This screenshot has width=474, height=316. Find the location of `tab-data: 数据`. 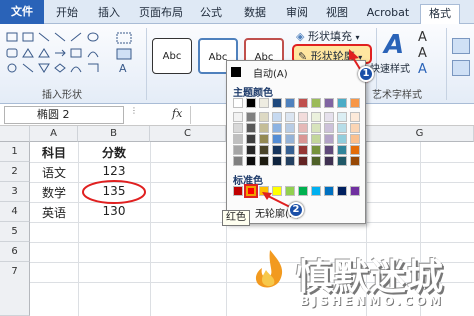

tab-data: 数据 is located at coordinates (255, 14).